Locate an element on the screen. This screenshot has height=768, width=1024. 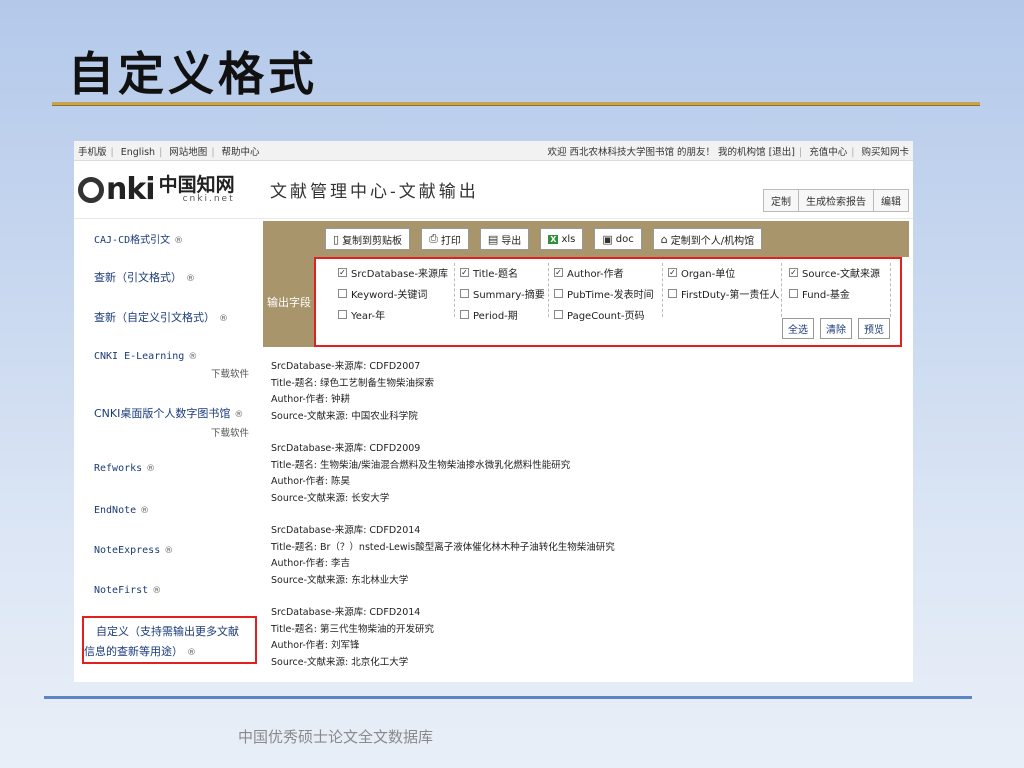
sidebar-item-desktop-library: CNKI桌面版个人数字图书馆 ® 下载软件 is located at coordinates (165, 422).